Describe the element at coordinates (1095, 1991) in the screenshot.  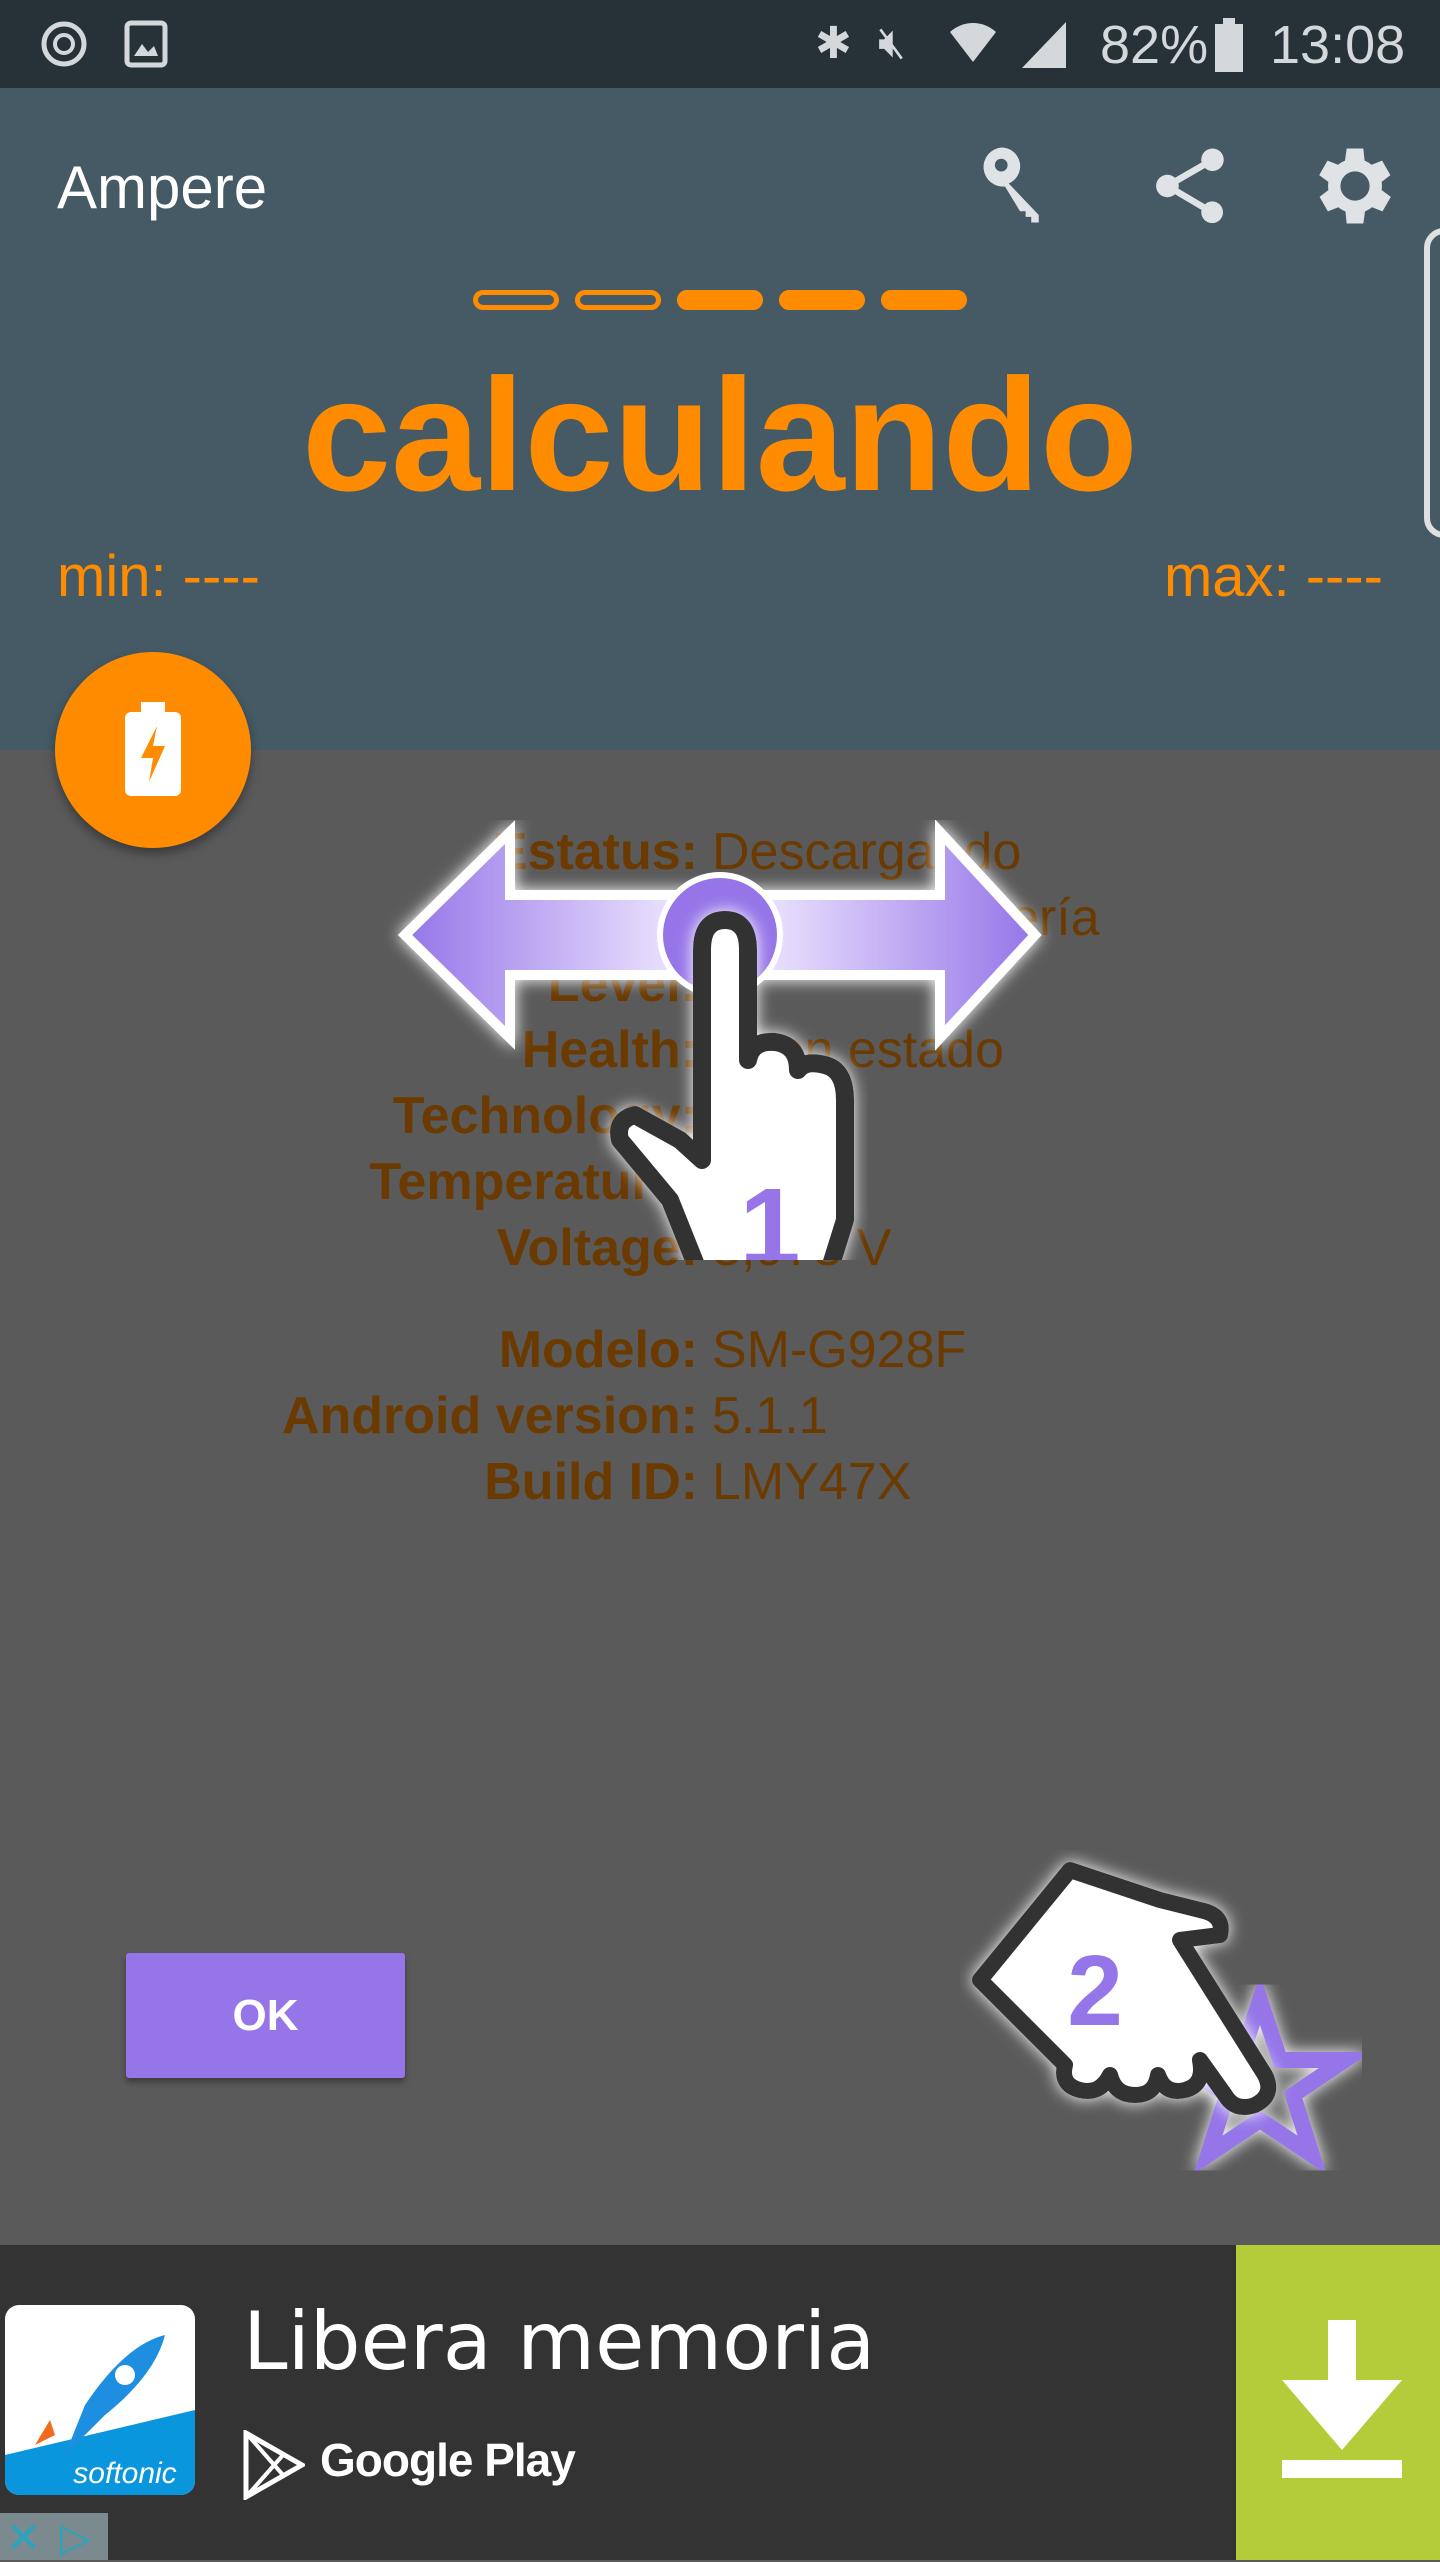
I see `step-number: 2` at that location.